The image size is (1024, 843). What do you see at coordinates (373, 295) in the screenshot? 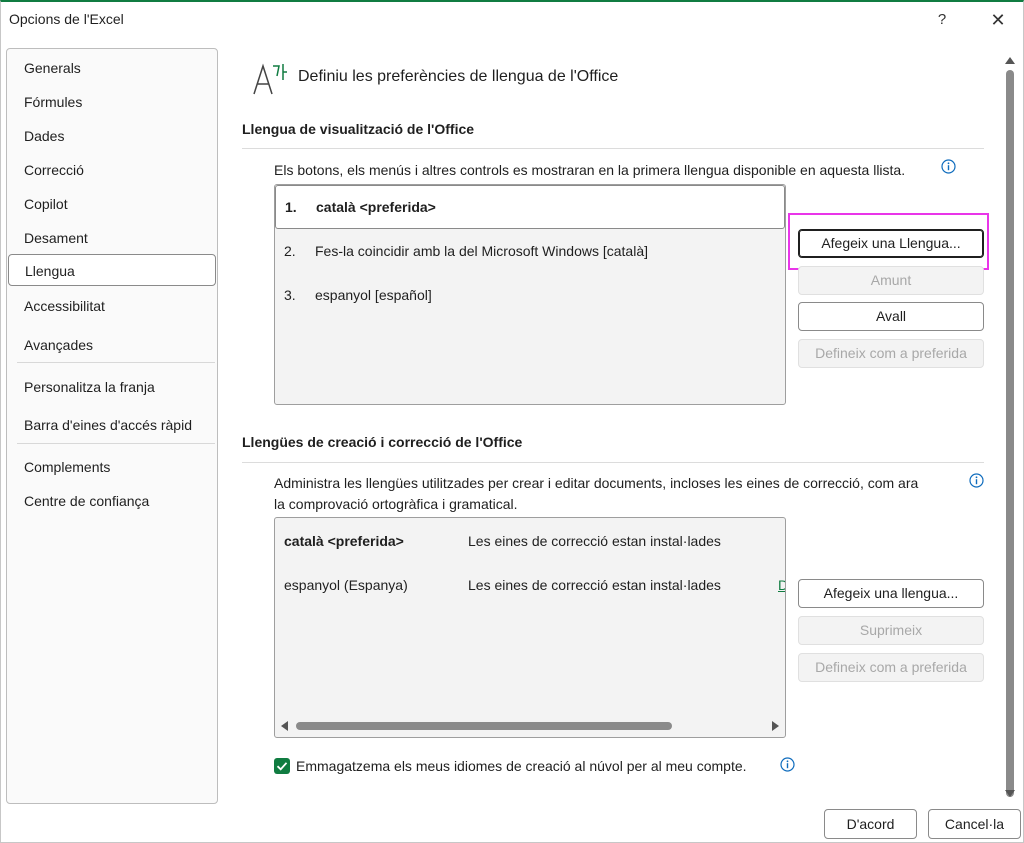
I see `list-item-text: espanyol [español]` at bounding box center [373, 295].